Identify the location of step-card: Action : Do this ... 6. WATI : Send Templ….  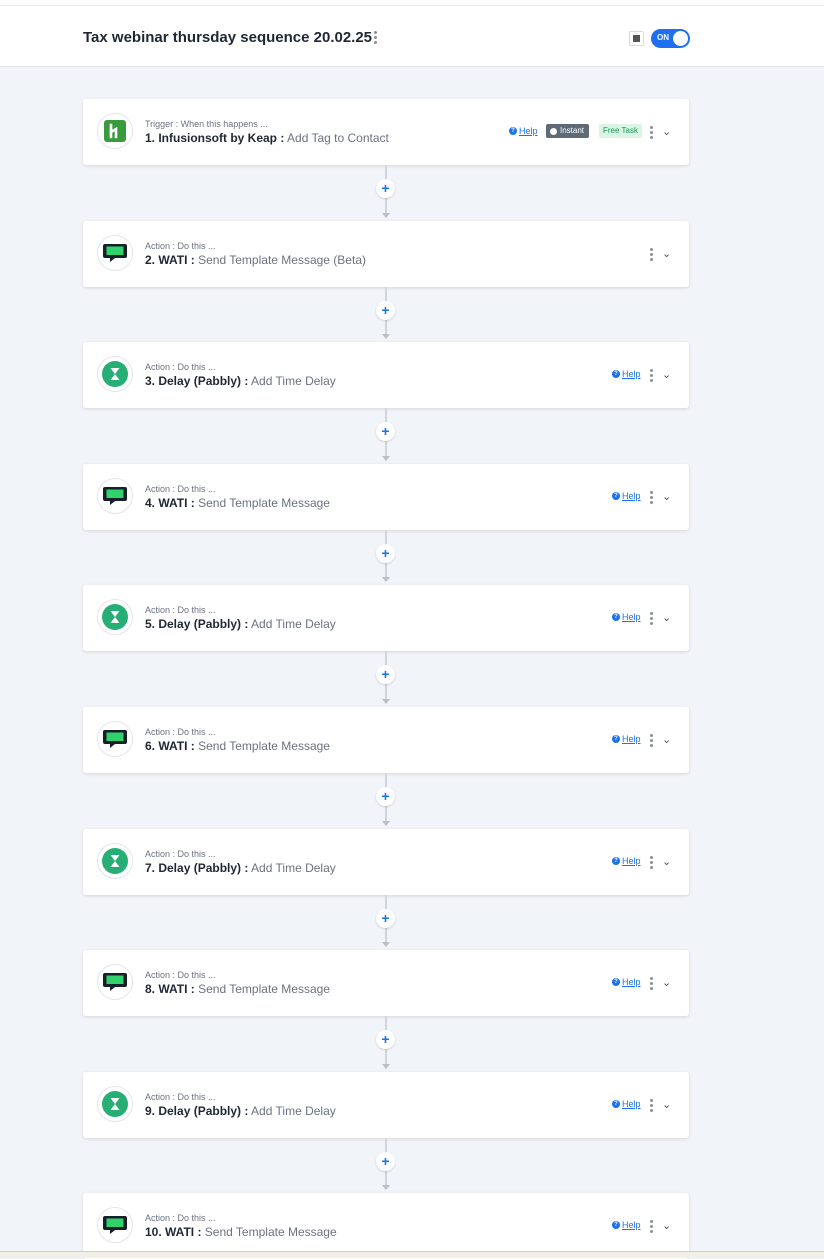
(386, 740).